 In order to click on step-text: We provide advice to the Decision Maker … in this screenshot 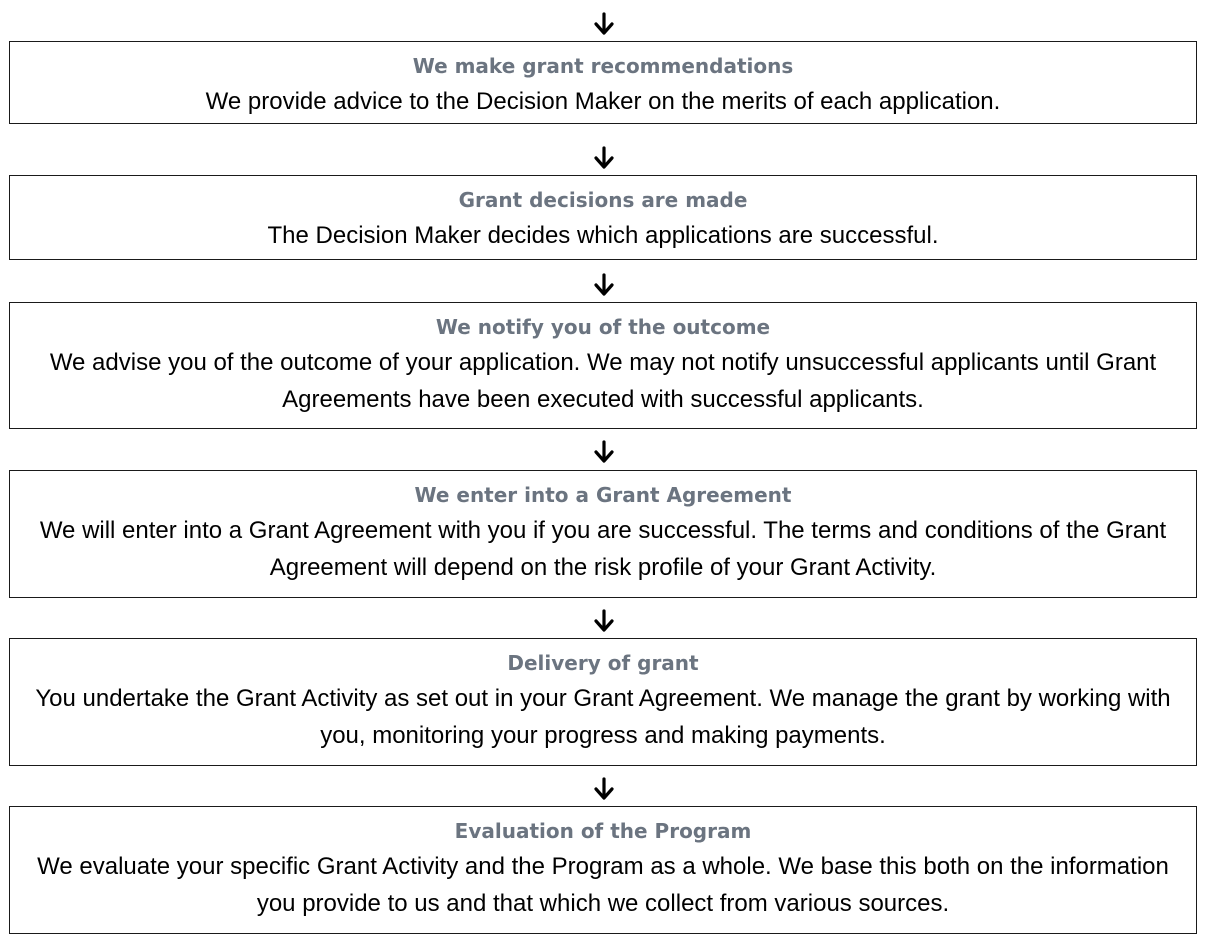, I will do `click(603, 101)`.